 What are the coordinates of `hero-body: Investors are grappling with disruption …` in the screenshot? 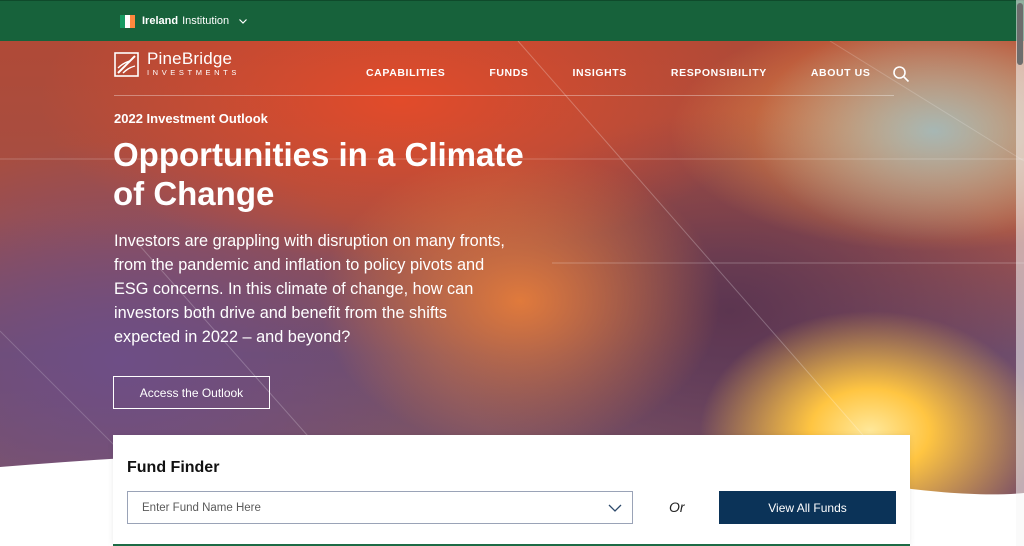 It's located at (309, 289).